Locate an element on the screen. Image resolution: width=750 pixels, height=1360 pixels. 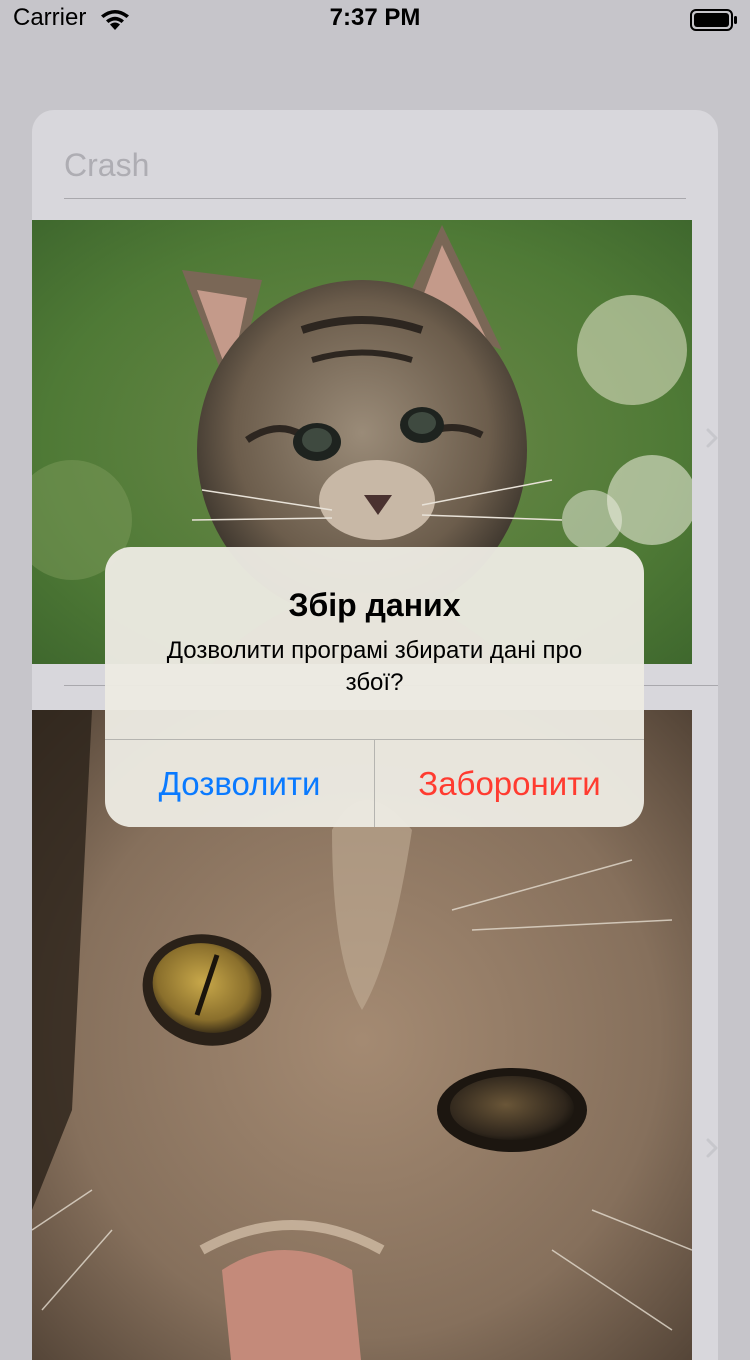
status-bar: Carrier 7:37 PM is located at coordinates (375, 20).